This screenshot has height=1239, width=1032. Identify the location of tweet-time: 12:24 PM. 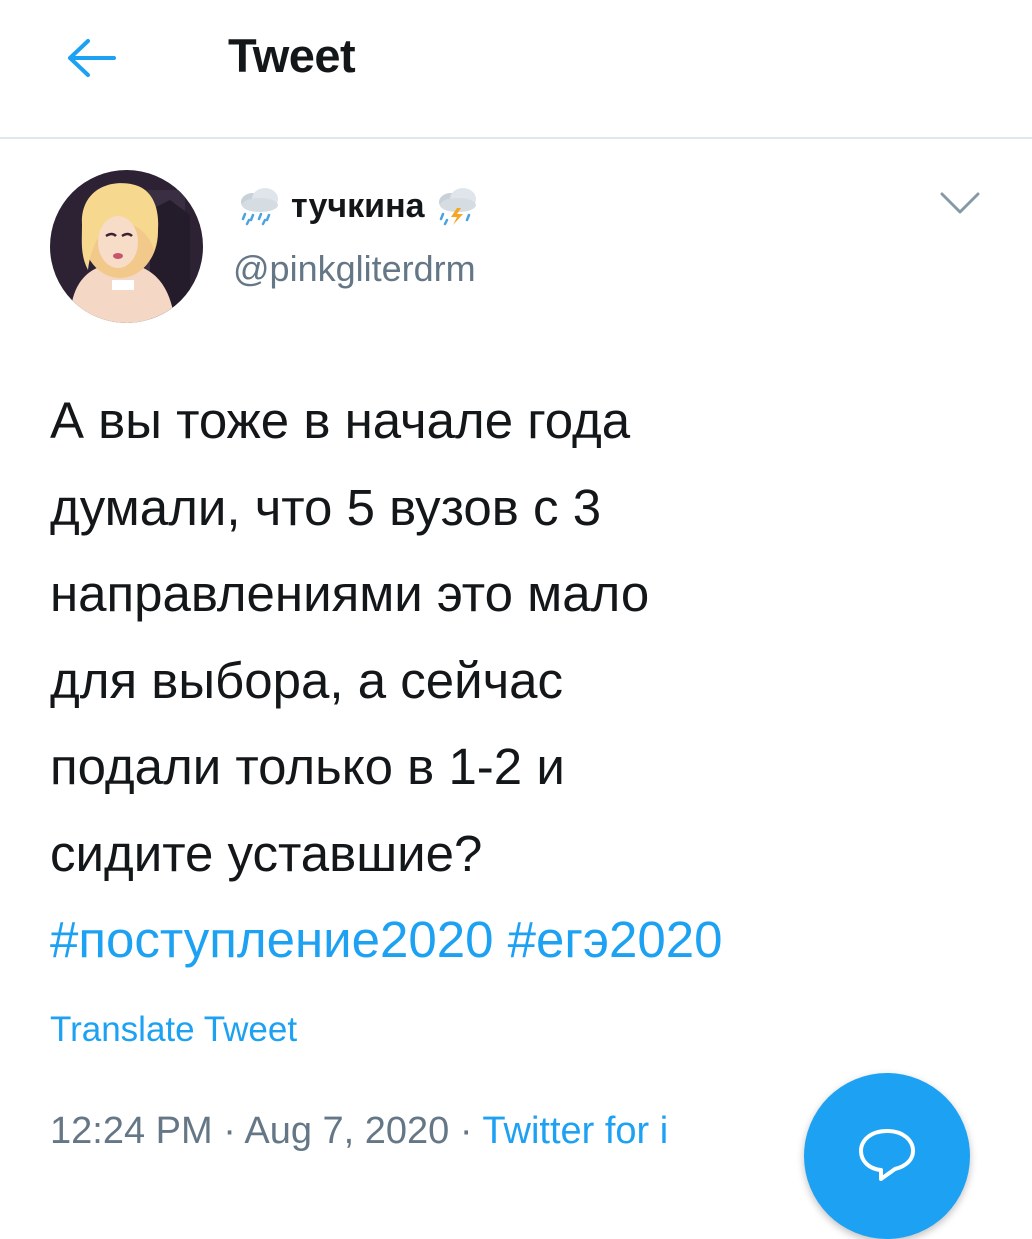
(131, 1131).